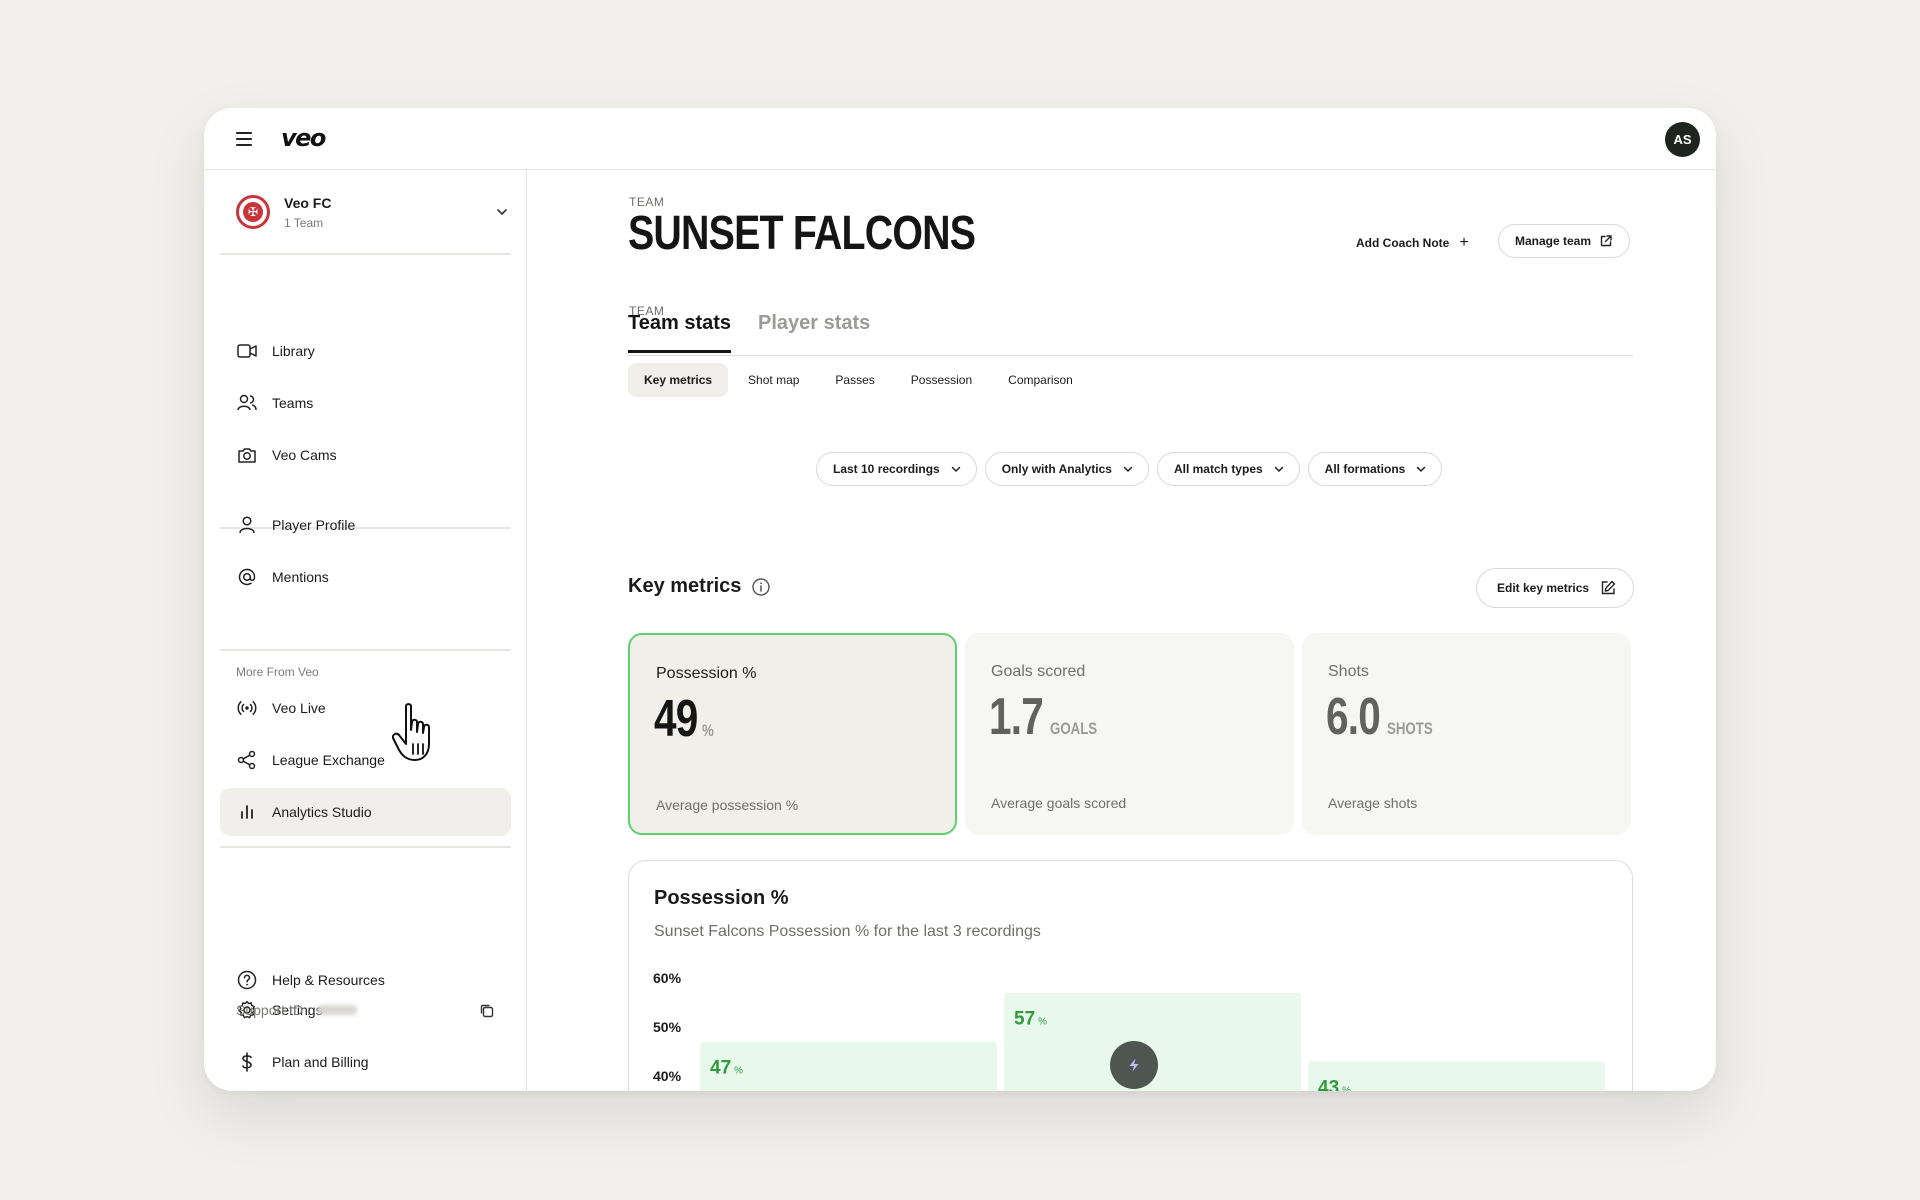  What do you see at coordinates (854, 380) in the screenshot?
I see `subtab-passes: Passes` at bounding box center [854, 380].